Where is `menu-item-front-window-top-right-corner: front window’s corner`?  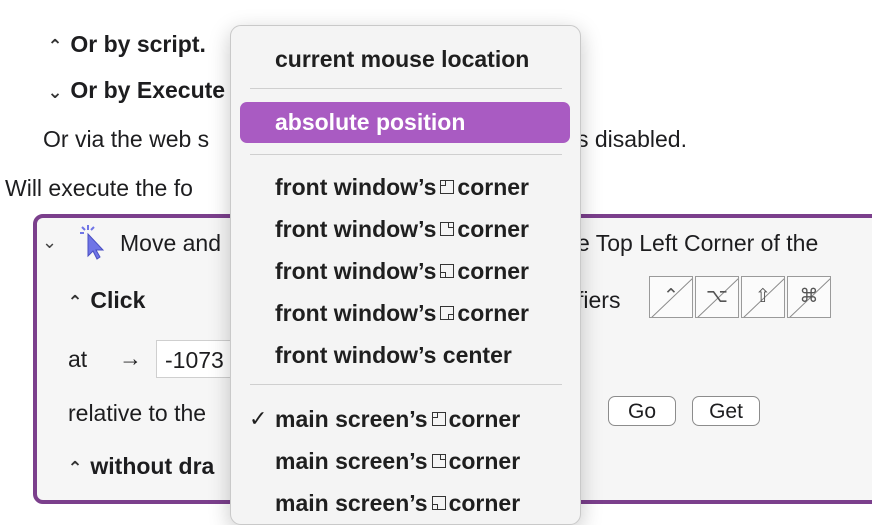
menu-item-front-window-top-right-corner: front window’s corner is located at coordinates (405, 229).